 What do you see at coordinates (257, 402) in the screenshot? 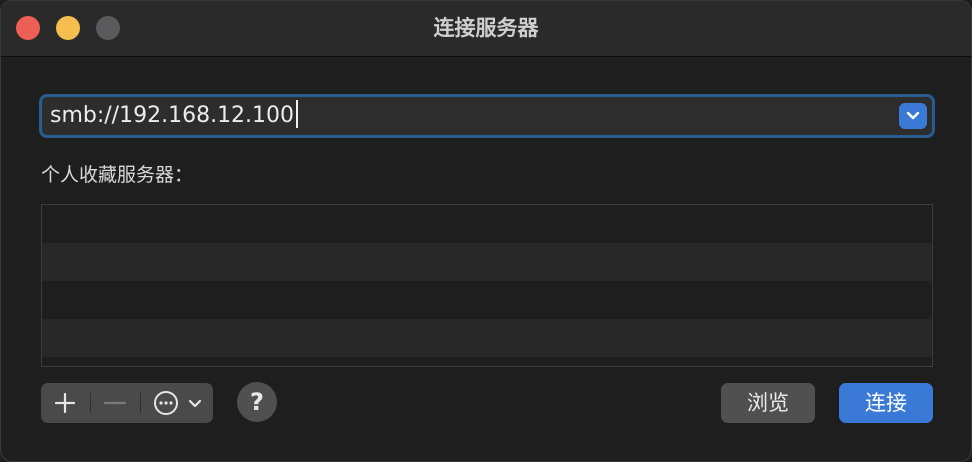
I see `help-button: ?` at bounding box center [257, 402].